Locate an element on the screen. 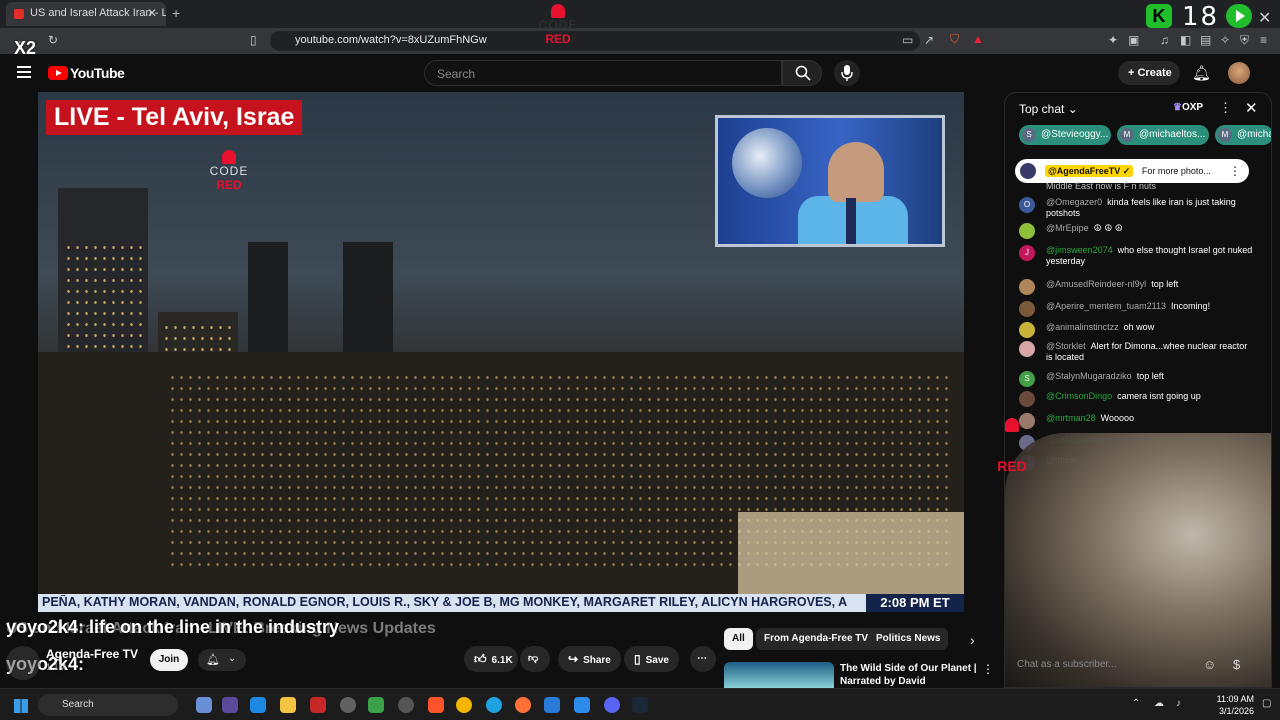 The height and width of the screenshot is (720, 1280). search-button is located at coordinates (802, 73).